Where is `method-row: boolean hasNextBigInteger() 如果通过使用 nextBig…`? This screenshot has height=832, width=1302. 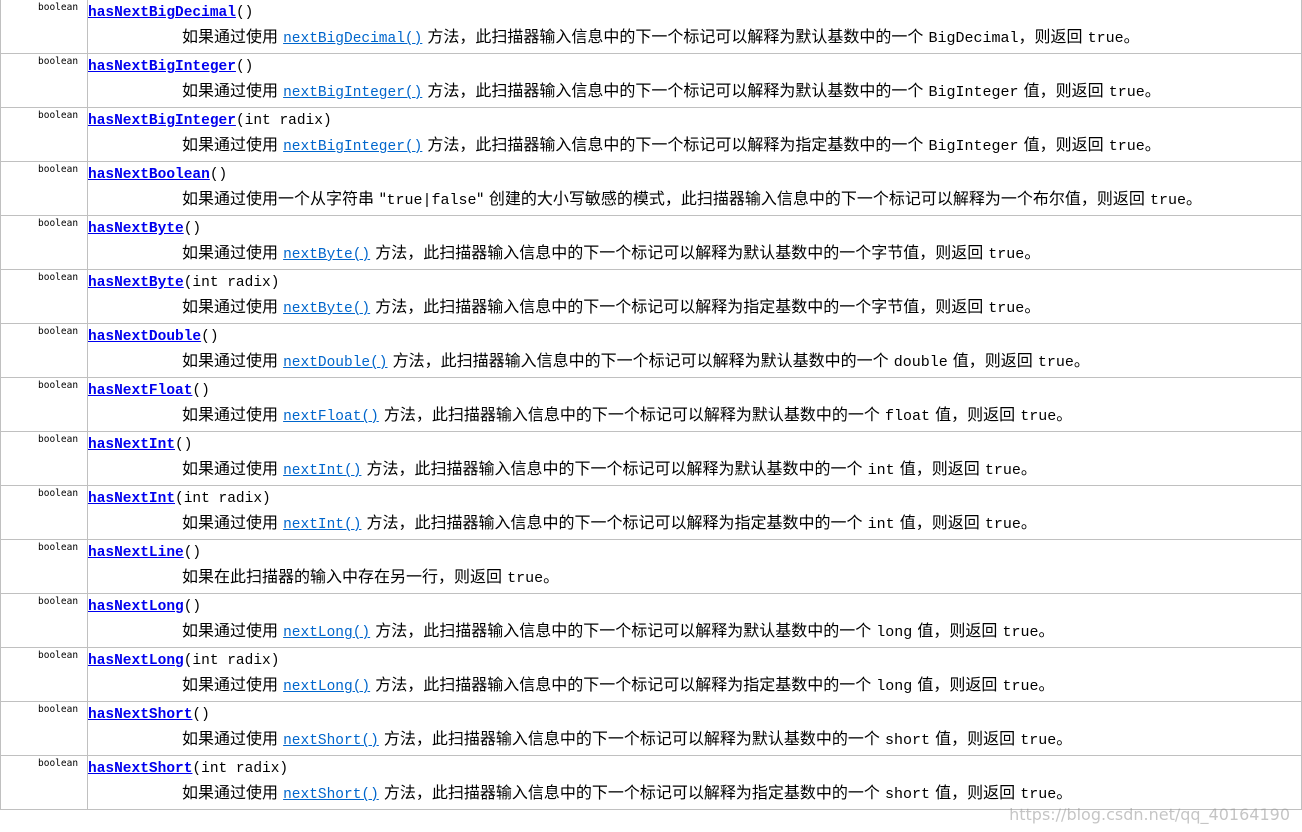
method-row: boolean hasNextBigInteger() 如果通过使用 nextBig… is located at coordinates (651, 80).